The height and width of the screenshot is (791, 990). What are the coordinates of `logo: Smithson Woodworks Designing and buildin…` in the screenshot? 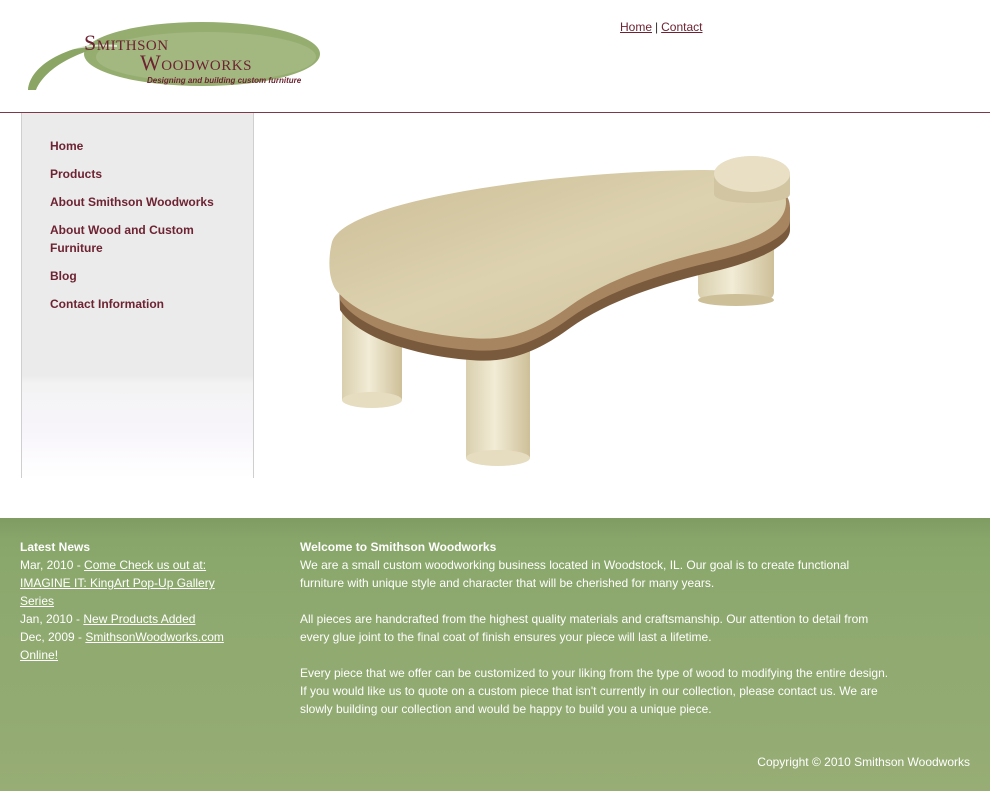 It's located at (172, 57).